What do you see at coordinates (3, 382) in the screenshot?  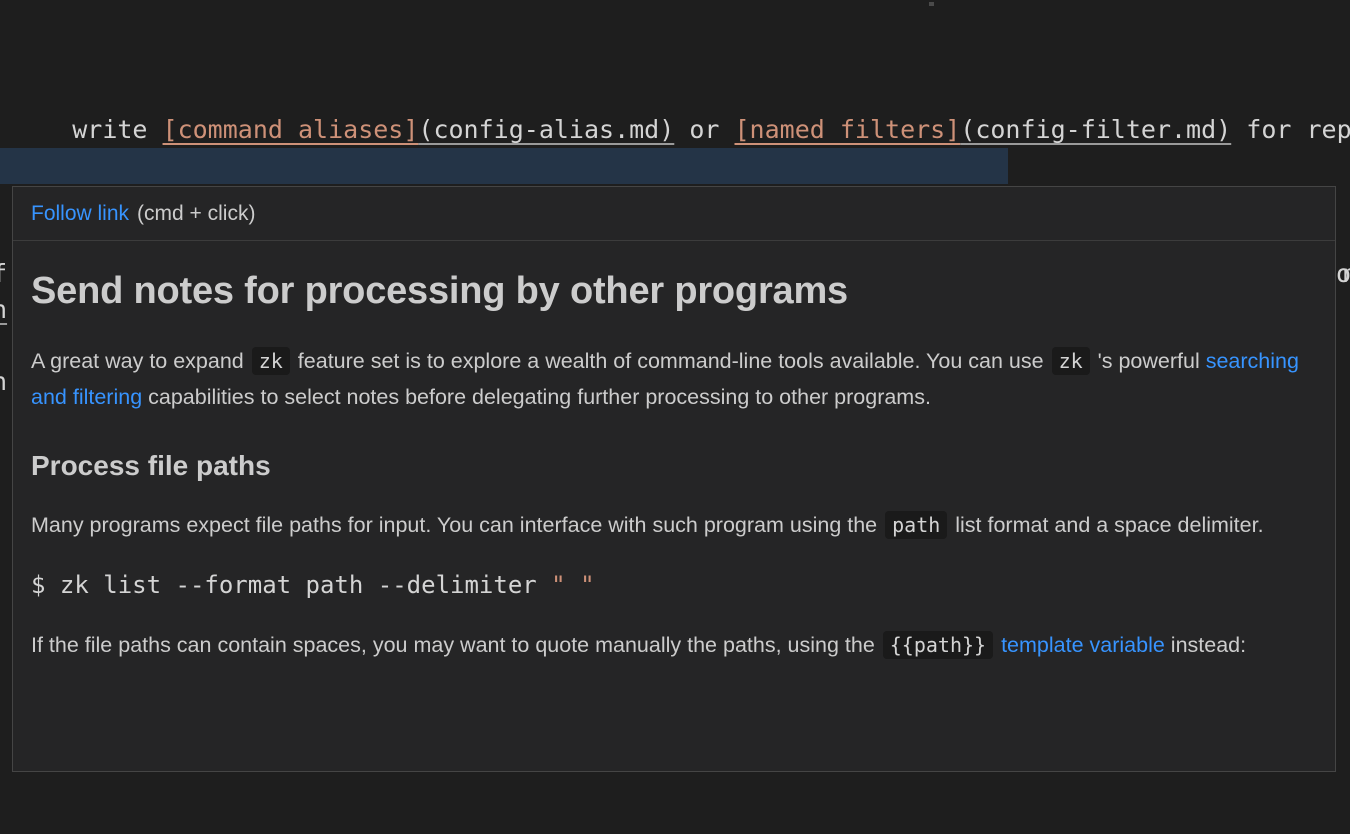 I see `editor-occluded-glyph-left-3: h` at bounding box center [3, 382].